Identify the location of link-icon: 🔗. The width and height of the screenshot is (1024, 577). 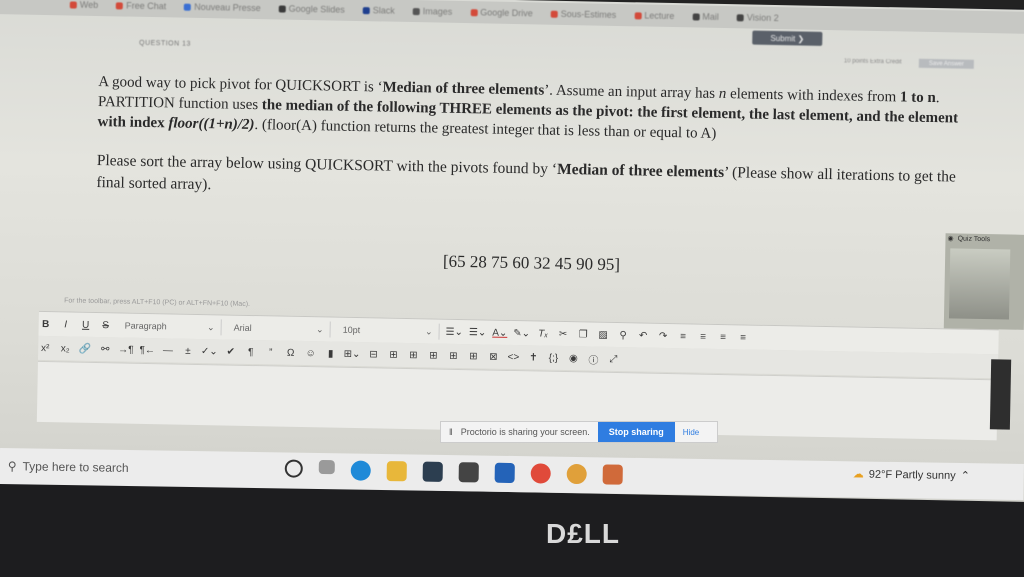
(85, 349).